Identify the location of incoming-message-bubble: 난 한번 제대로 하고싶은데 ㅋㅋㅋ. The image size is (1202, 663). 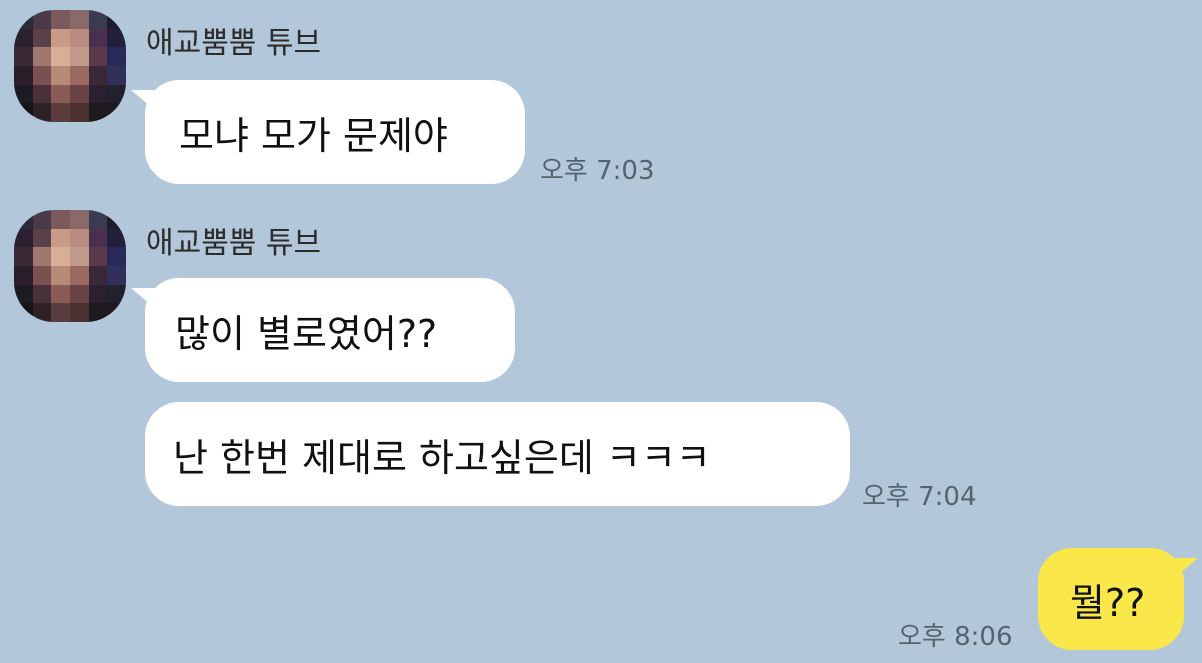
(497, 454).